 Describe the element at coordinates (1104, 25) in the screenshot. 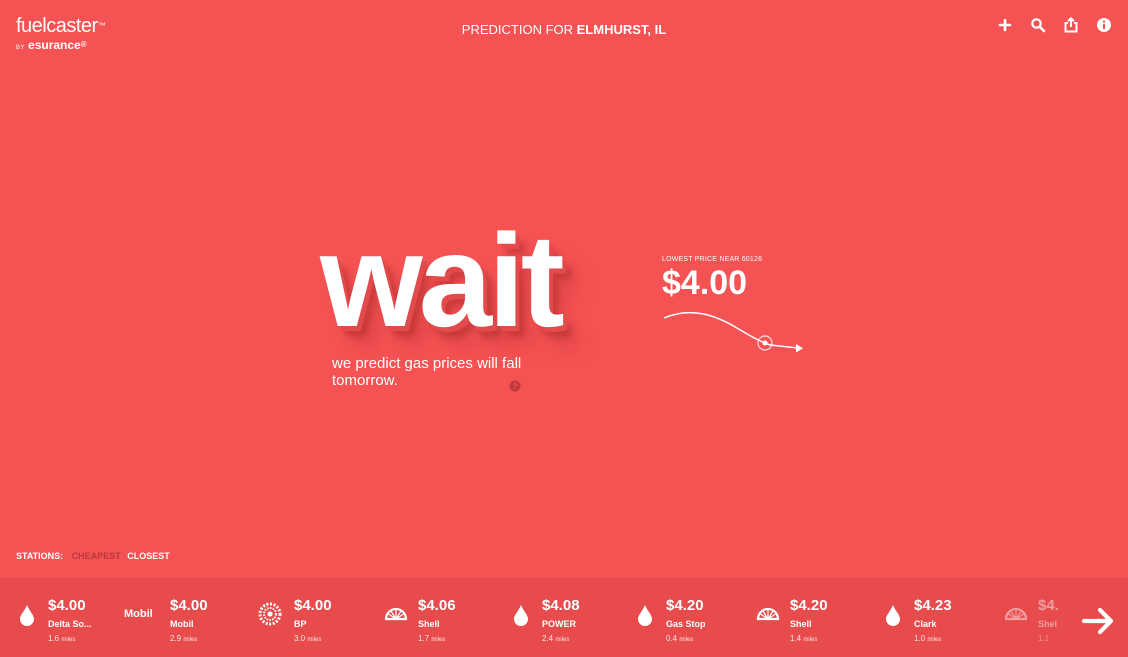

I see `info-icon` at that location.